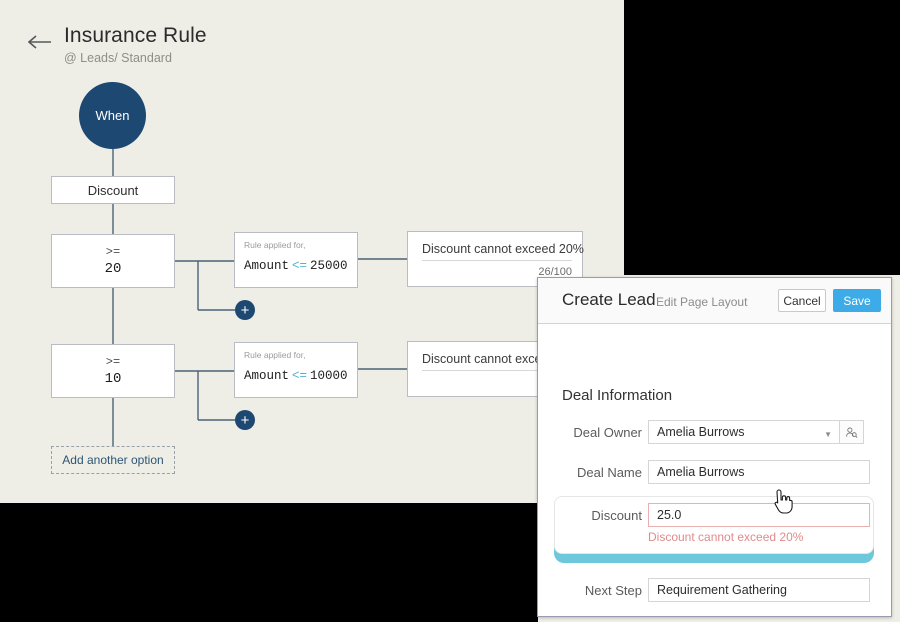 The height and width of the screenshot is (622, 900). I want to click on occluded-region-bottom, so click(269, 562).